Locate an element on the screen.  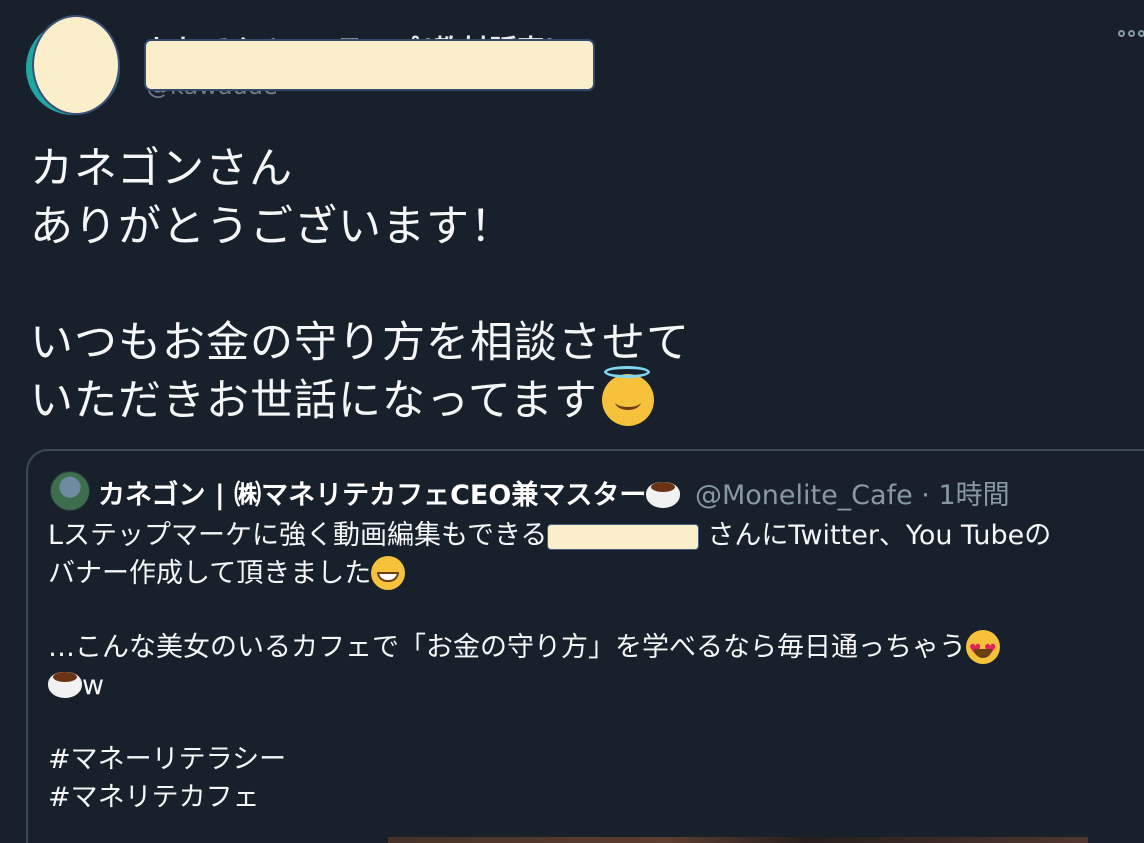
quoted-text: バナー作成して頂きました is located at coordinates (210, 573).